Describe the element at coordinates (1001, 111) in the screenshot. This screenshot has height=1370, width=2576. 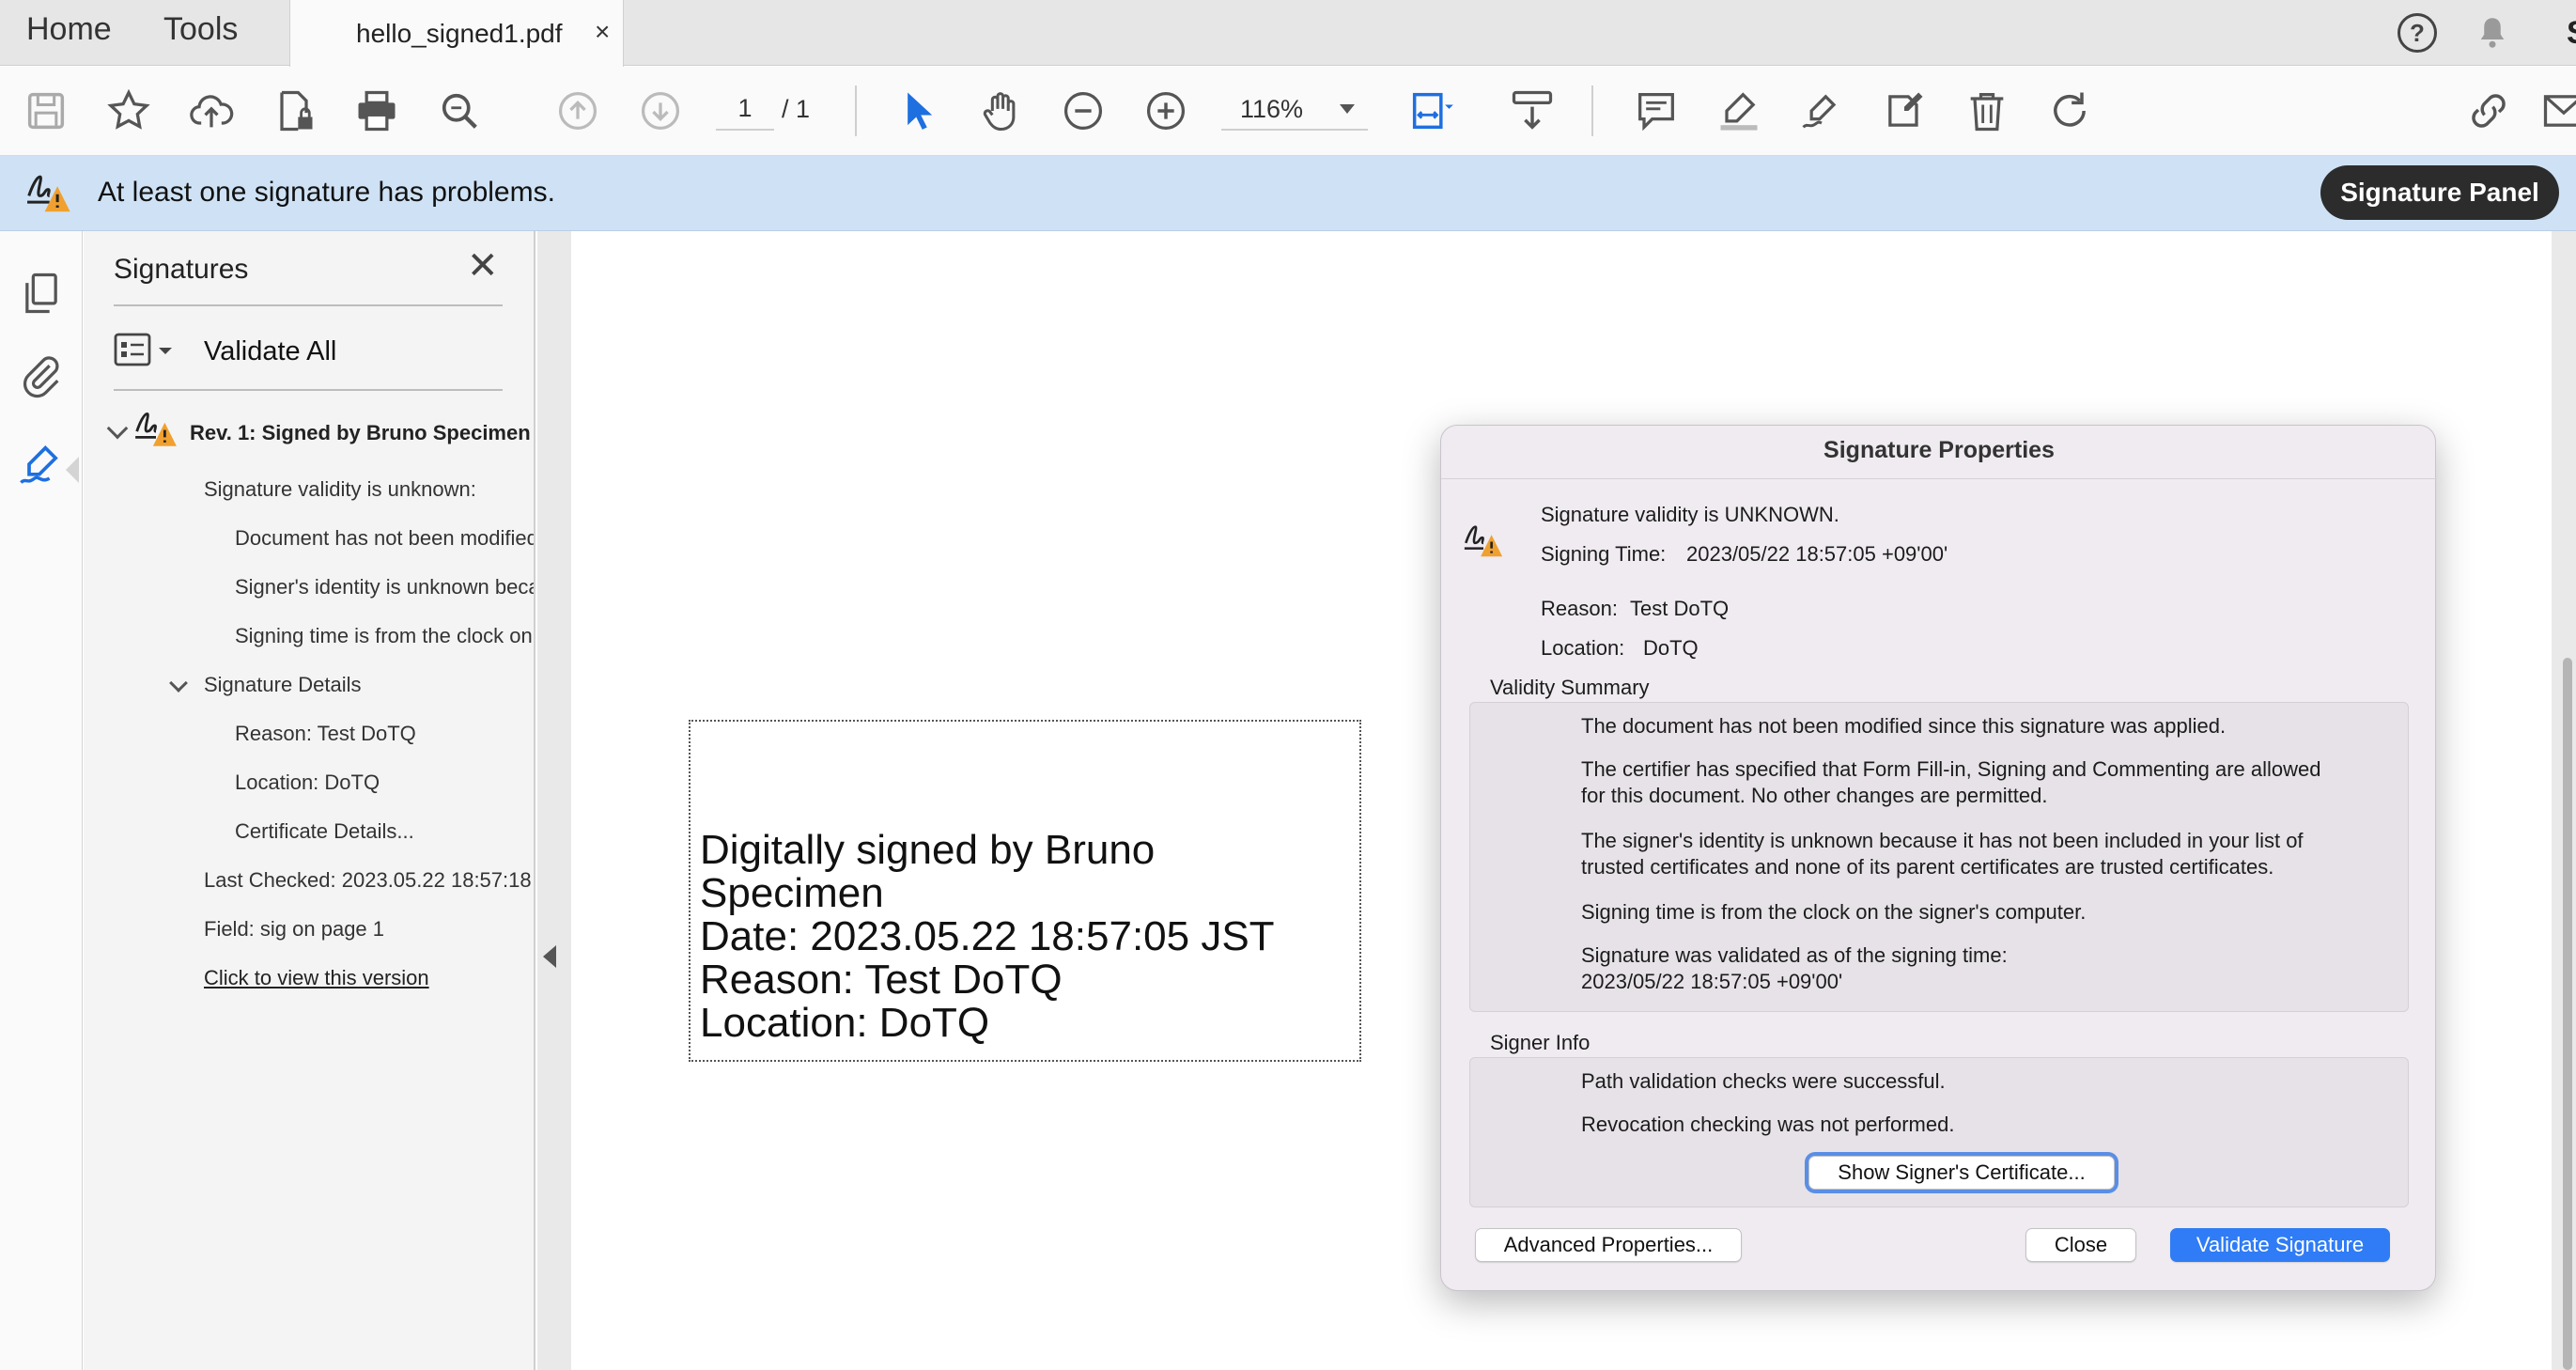
I see `hand-icon` at that location.